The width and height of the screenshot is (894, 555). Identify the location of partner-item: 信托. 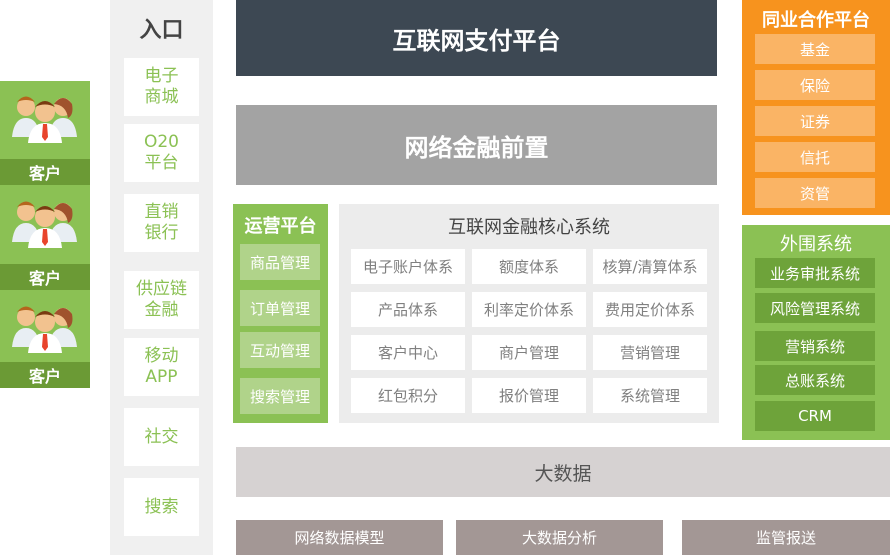
(815, 157).